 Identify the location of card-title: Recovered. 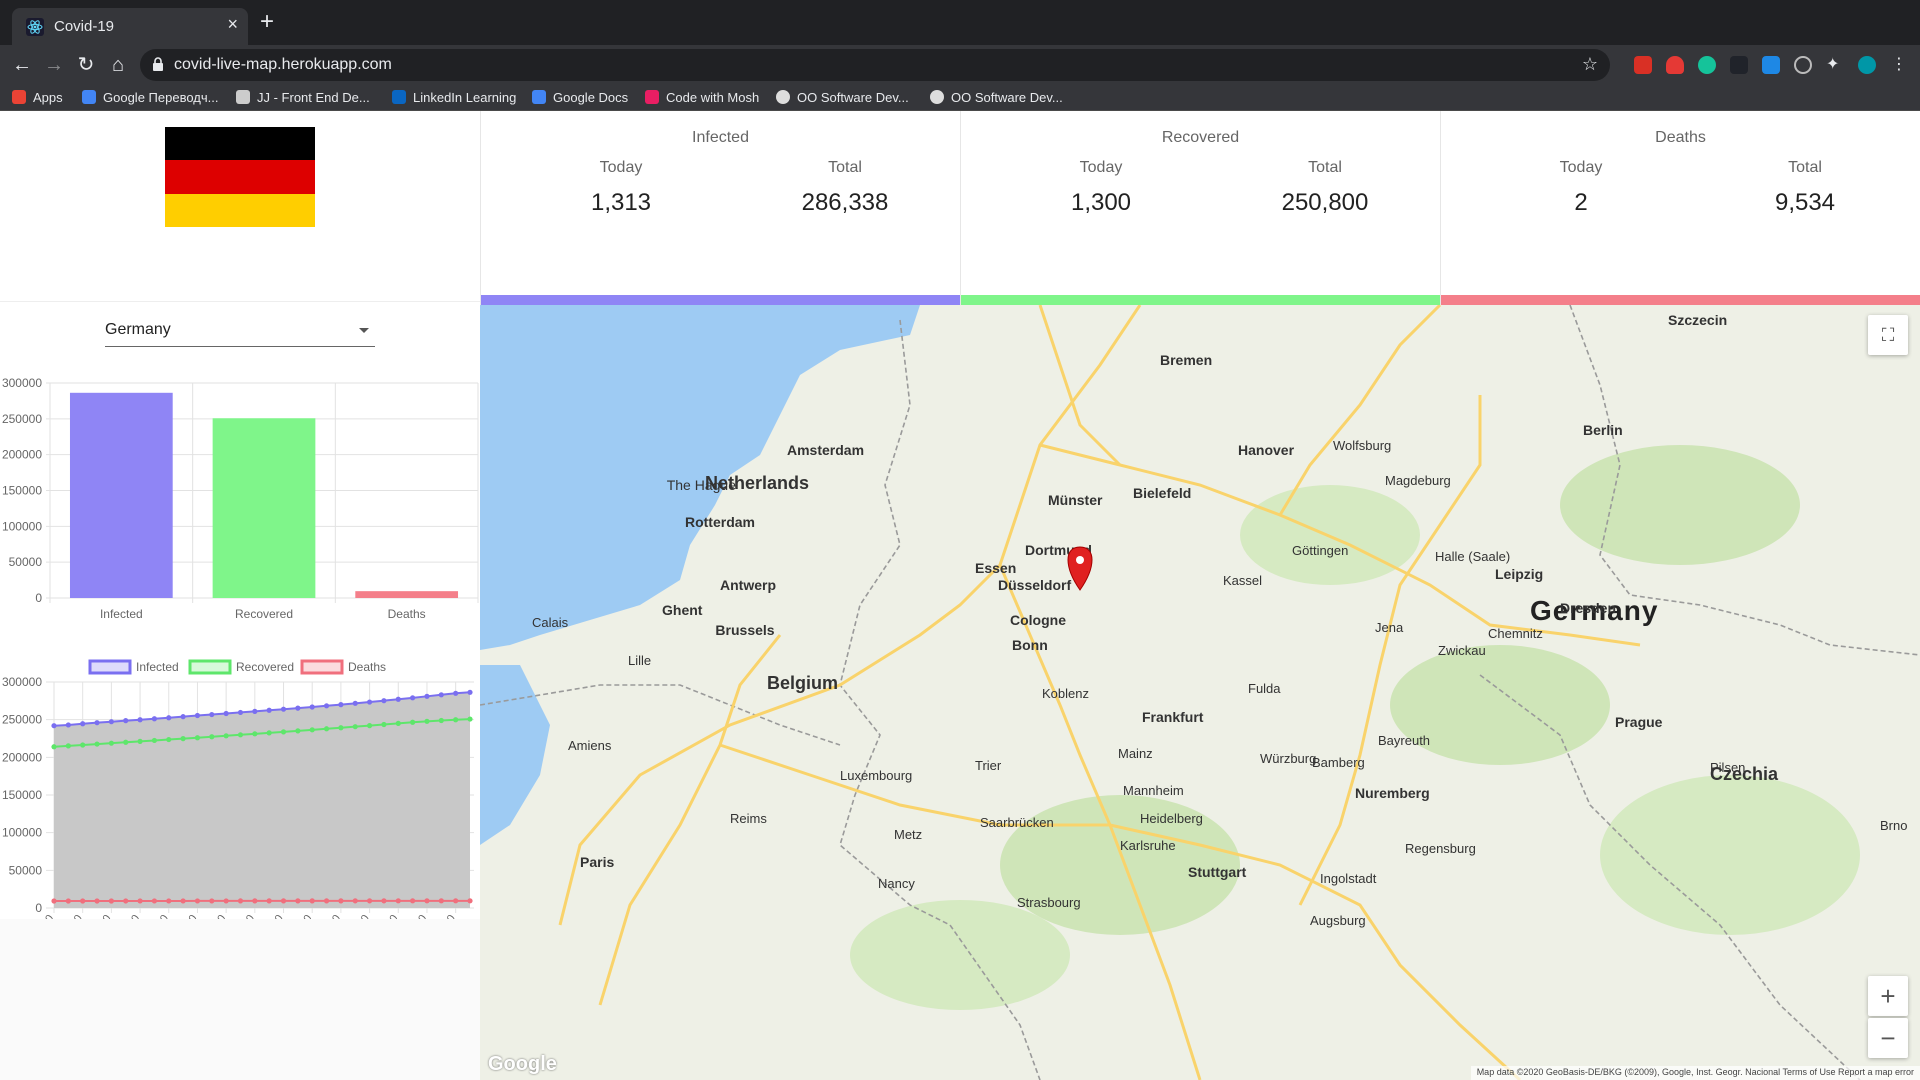
(1200, 137).